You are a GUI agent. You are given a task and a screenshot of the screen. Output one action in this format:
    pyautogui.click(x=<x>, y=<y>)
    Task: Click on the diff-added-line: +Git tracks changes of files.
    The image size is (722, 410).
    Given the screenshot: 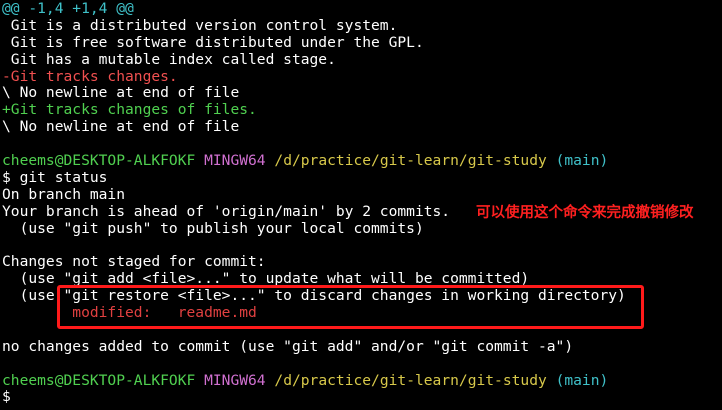 What is the action you would take?
    pyautogui.click(x=129, y=110)
    